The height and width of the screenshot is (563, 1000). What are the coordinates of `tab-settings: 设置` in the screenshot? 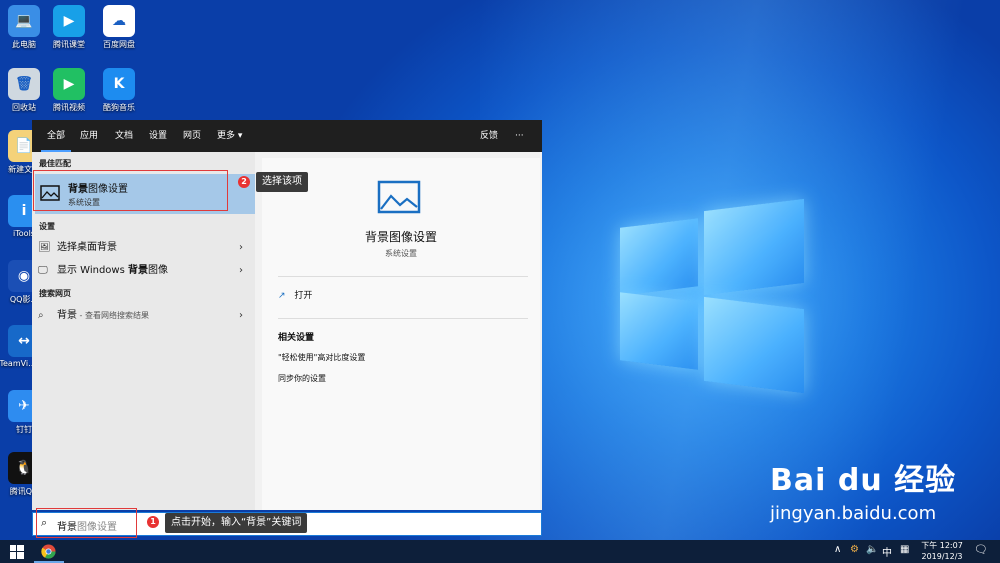 It's located at (158, 136).